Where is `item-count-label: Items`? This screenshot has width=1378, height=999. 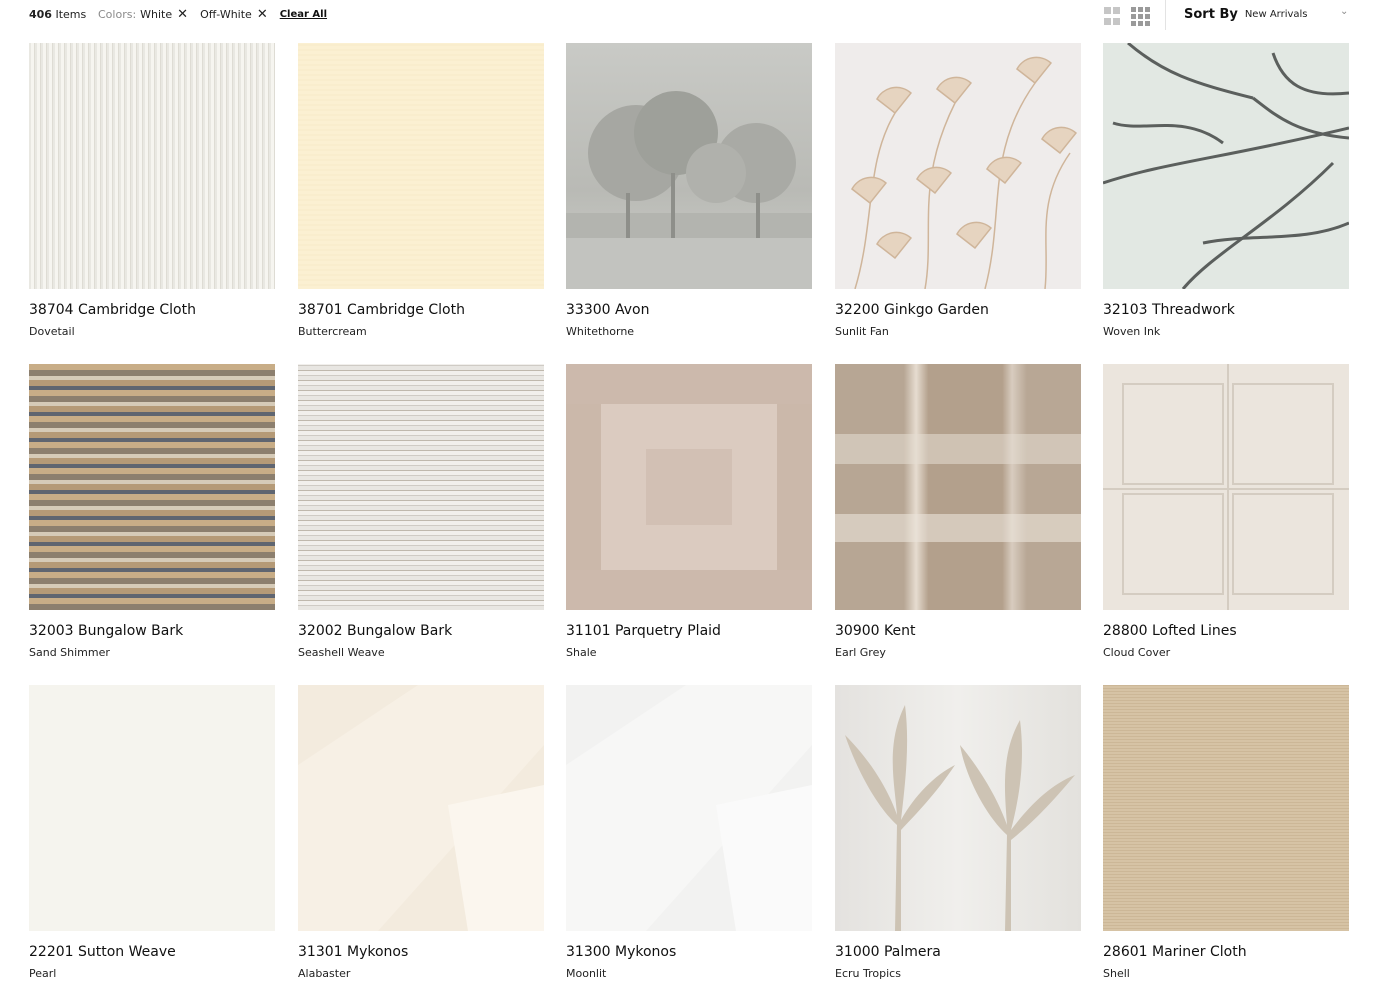
item-count-label: Items is located at coordinates (71, 14).